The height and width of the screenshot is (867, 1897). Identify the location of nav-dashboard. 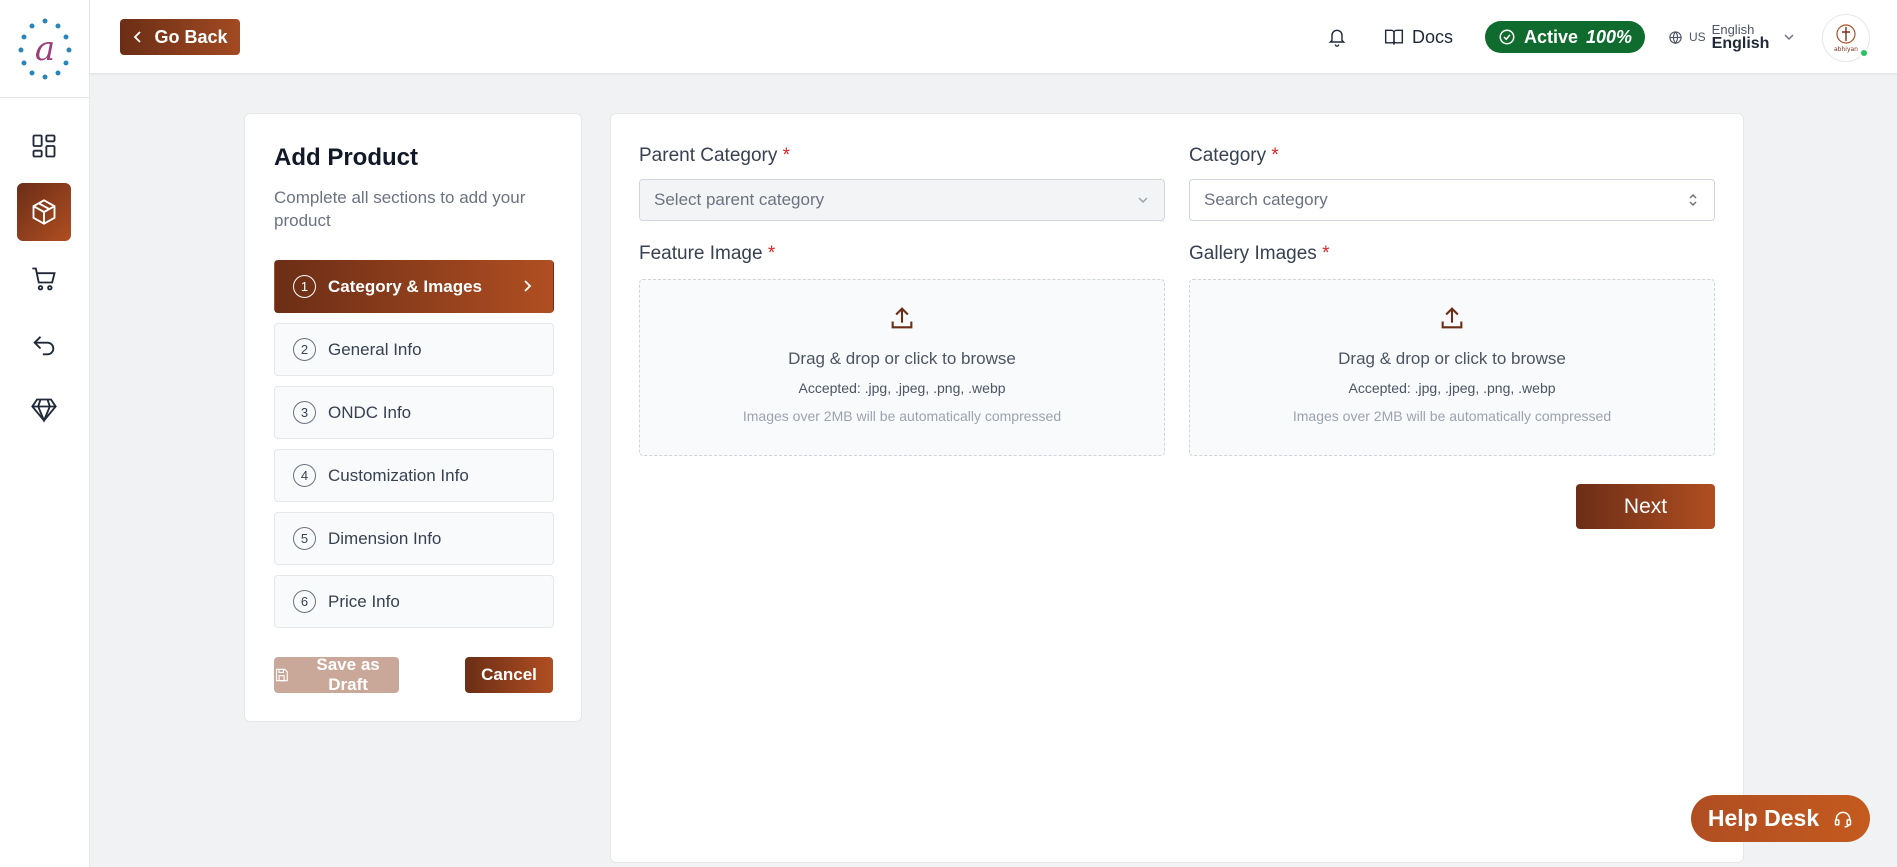
(44, 146).